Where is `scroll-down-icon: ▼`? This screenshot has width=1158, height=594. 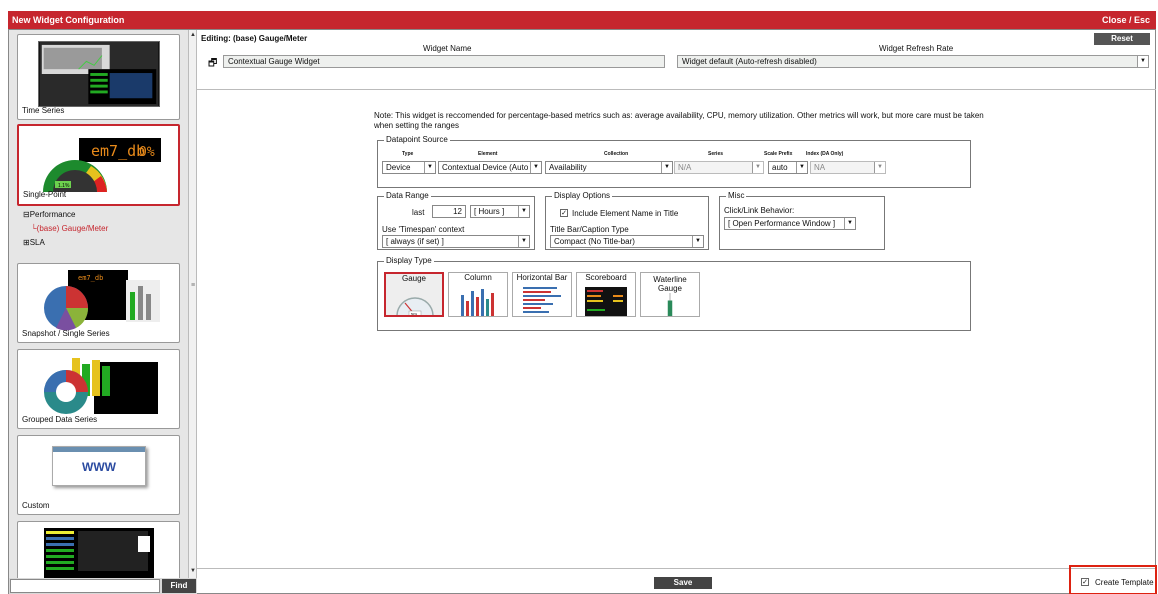 scroll-down-icon: ▼ is located at coordinates (193, 571).